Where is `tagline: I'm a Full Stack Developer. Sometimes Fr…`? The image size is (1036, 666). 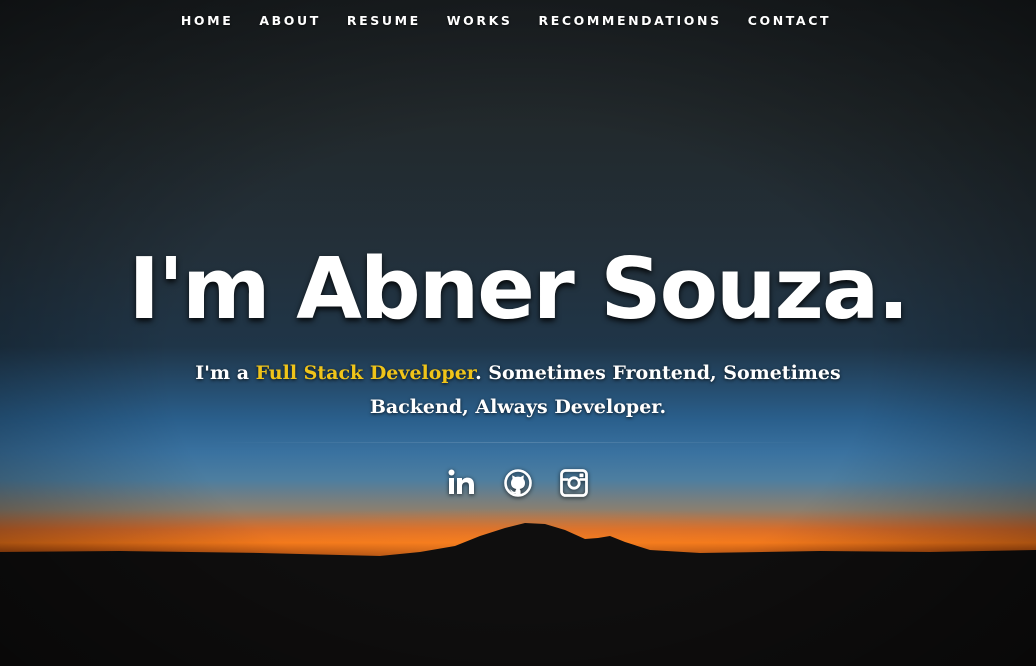 tagline: I'm a Full Stack Developer. Sometimes Fr… is located at coordinates (518, 390).